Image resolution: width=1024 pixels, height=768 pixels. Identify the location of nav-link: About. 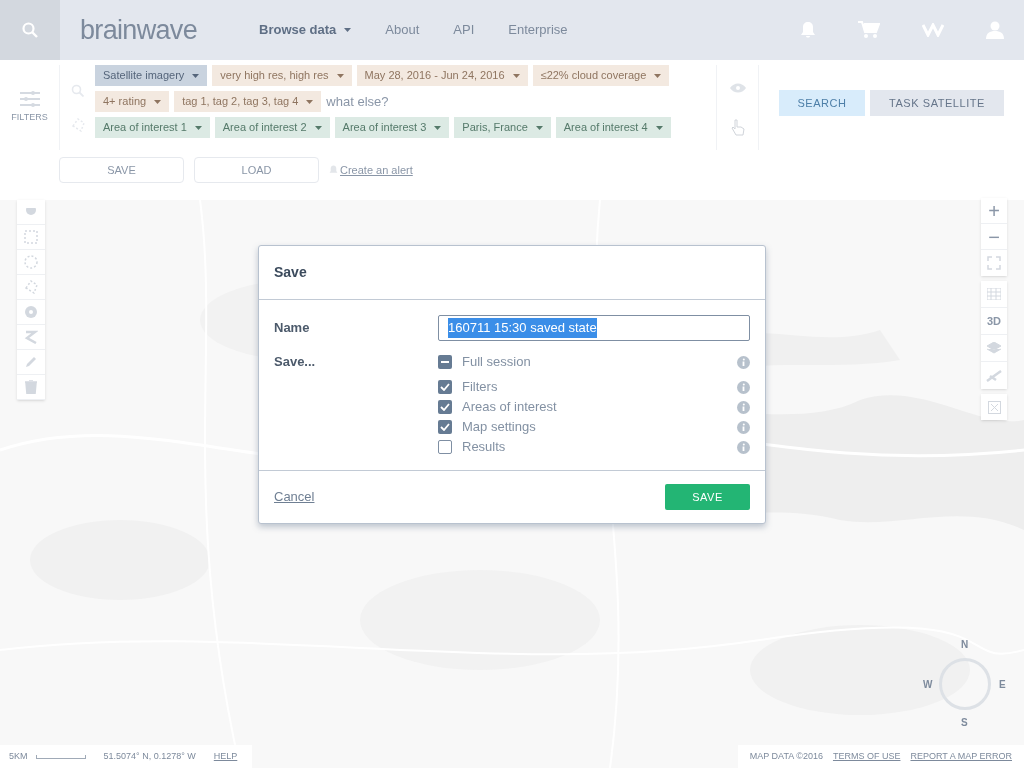
(402, 30).